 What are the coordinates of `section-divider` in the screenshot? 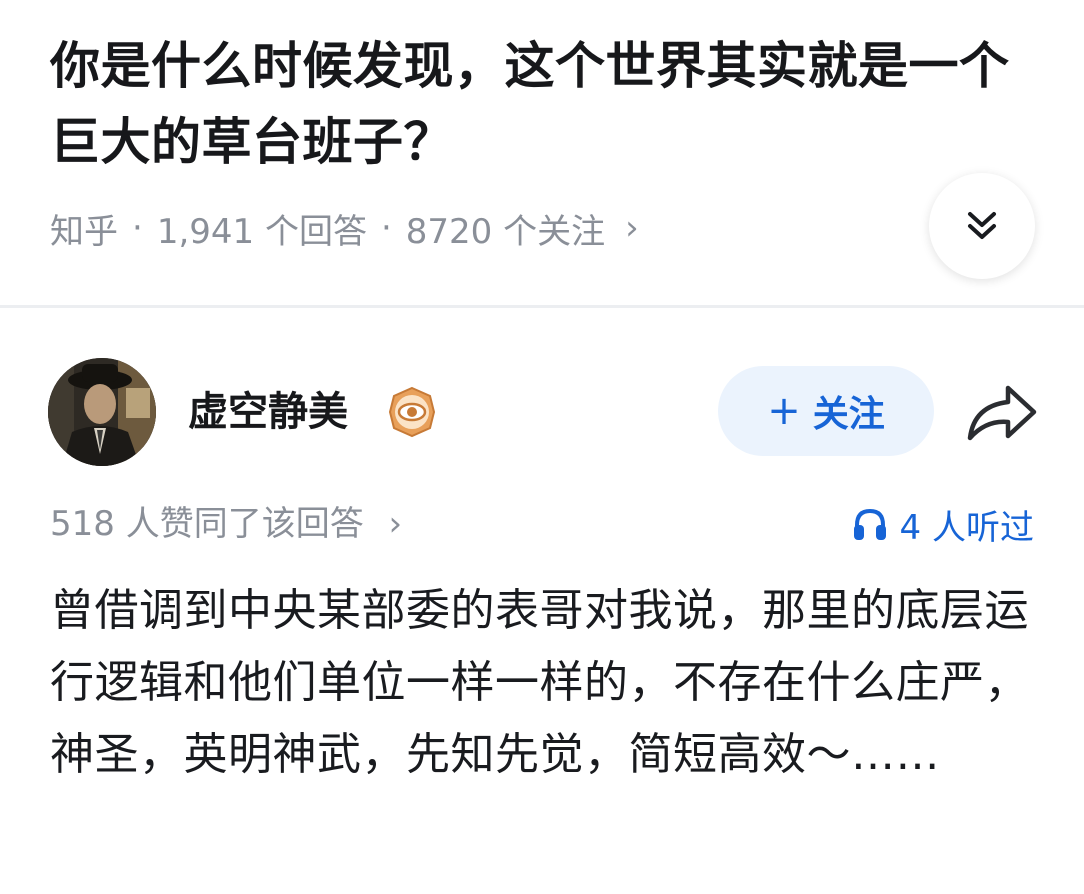 It's located at (542, 306).